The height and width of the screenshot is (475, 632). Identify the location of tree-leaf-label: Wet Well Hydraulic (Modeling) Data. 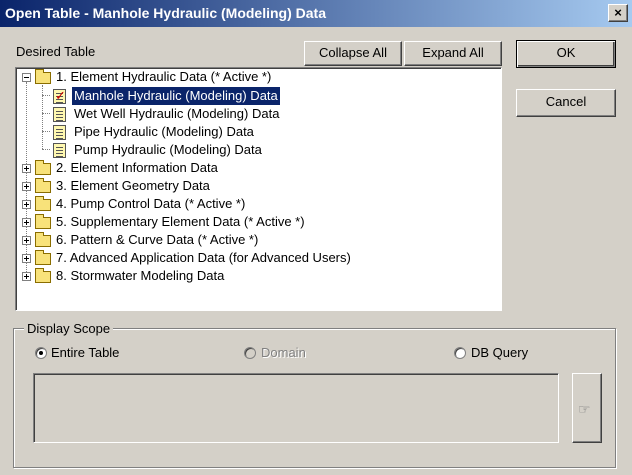
(177, 113).